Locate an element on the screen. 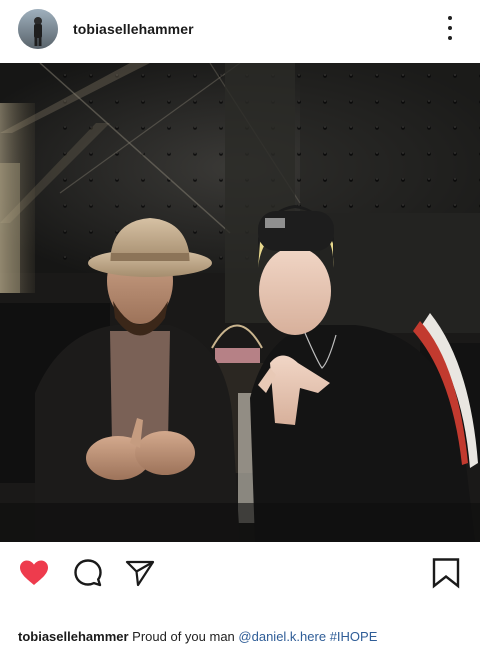  caption-username: tobiasellehammer is located at coordinates (73, 636).